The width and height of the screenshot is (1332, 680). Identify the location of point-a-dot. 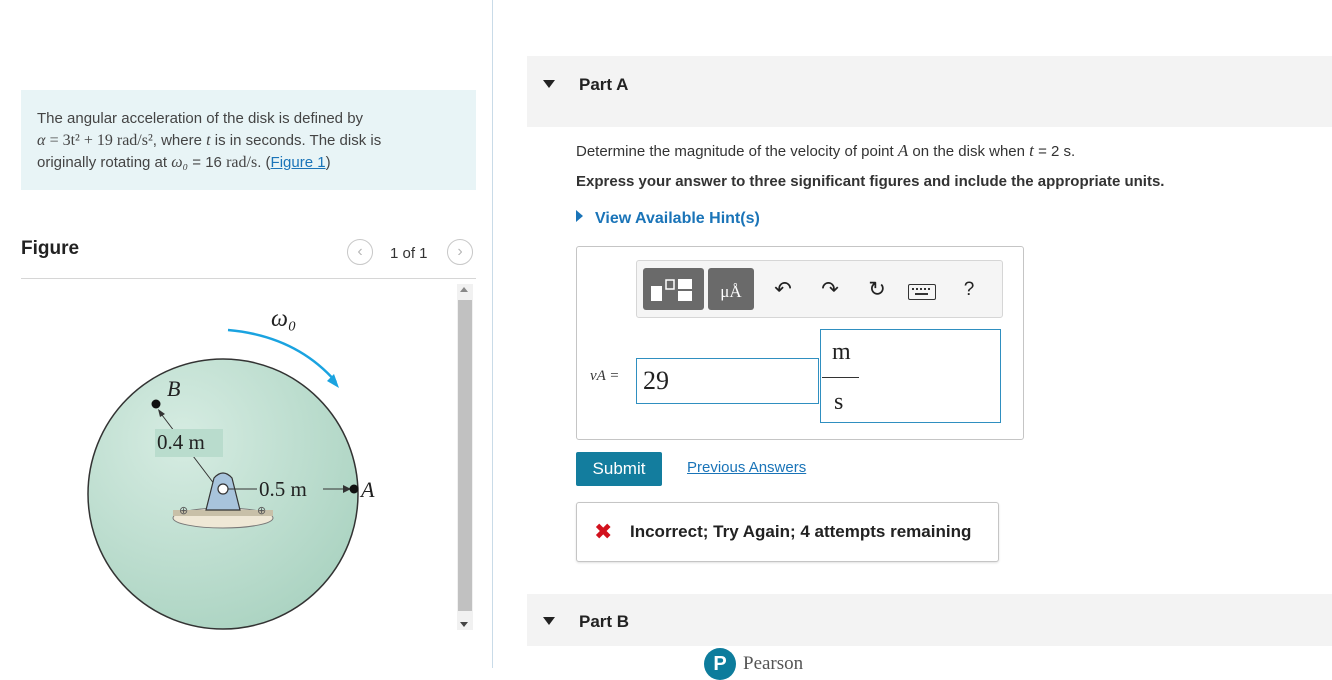
(354, 489).